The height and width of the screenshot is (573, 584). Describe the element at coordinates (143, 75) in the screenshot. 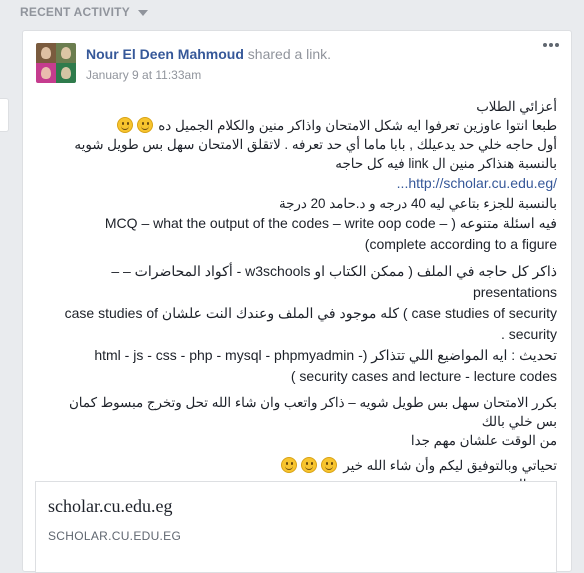

I see `post-timestamp: January 9 at 11:33am` at that location.